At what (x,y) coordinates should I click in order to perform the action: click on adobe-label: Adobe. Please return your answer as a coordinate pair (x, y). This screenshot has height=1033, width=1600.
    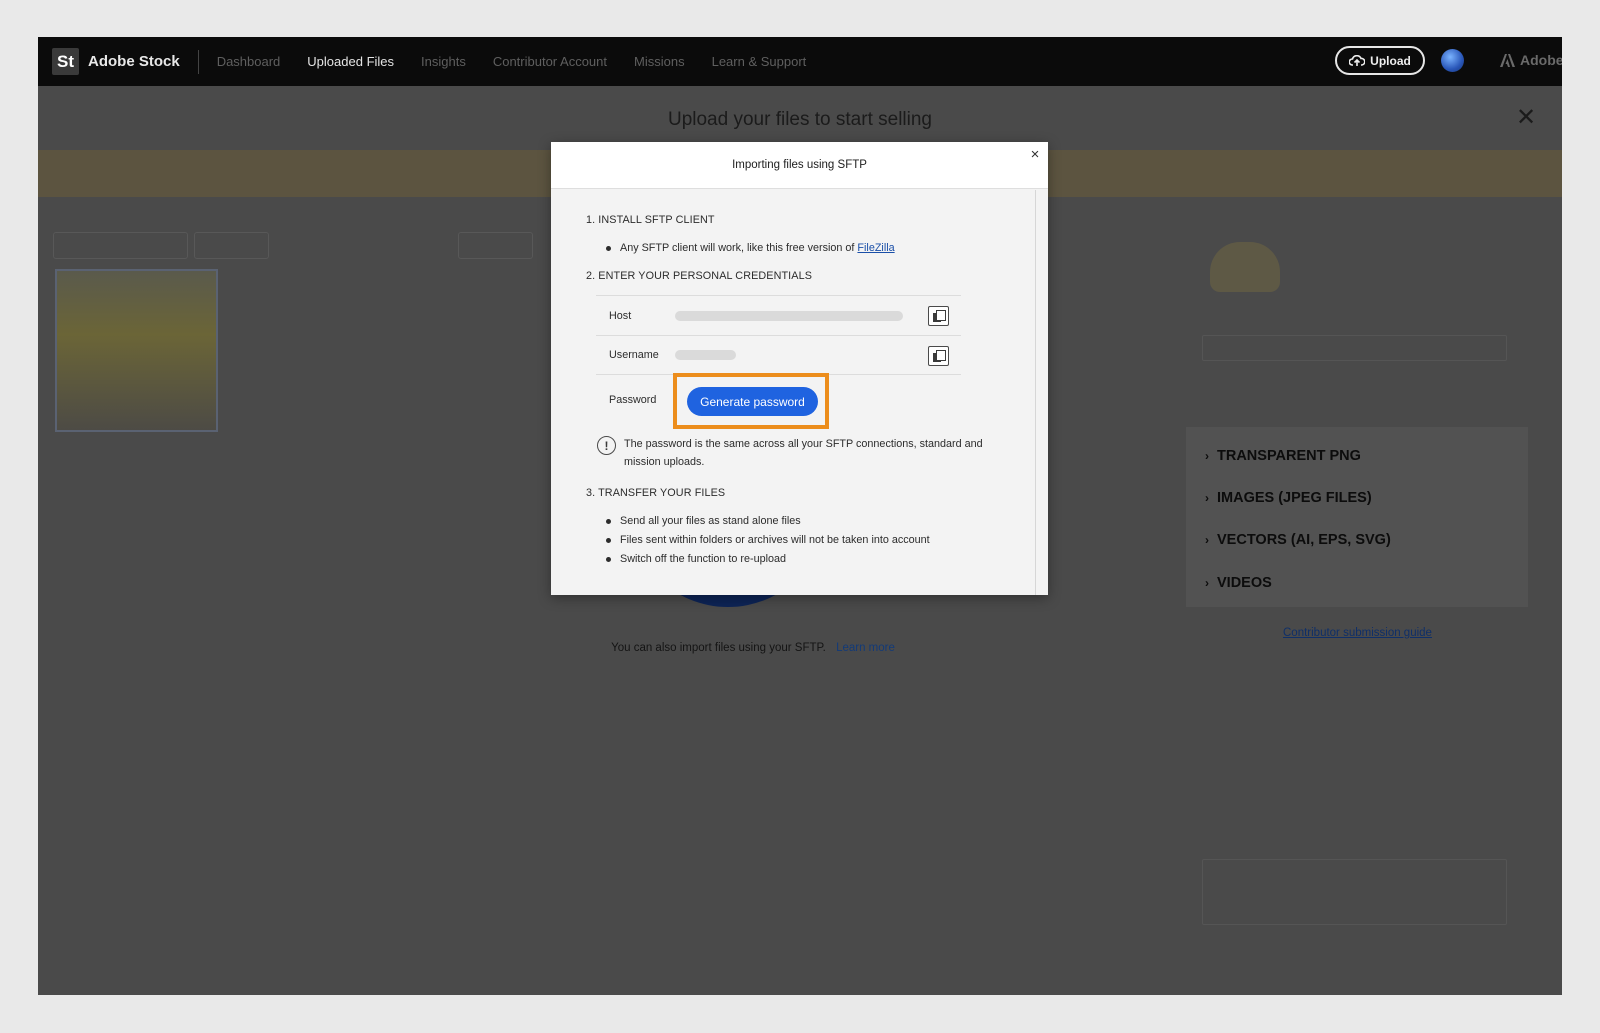
    Looking at the image, I should click on (1541, 60).